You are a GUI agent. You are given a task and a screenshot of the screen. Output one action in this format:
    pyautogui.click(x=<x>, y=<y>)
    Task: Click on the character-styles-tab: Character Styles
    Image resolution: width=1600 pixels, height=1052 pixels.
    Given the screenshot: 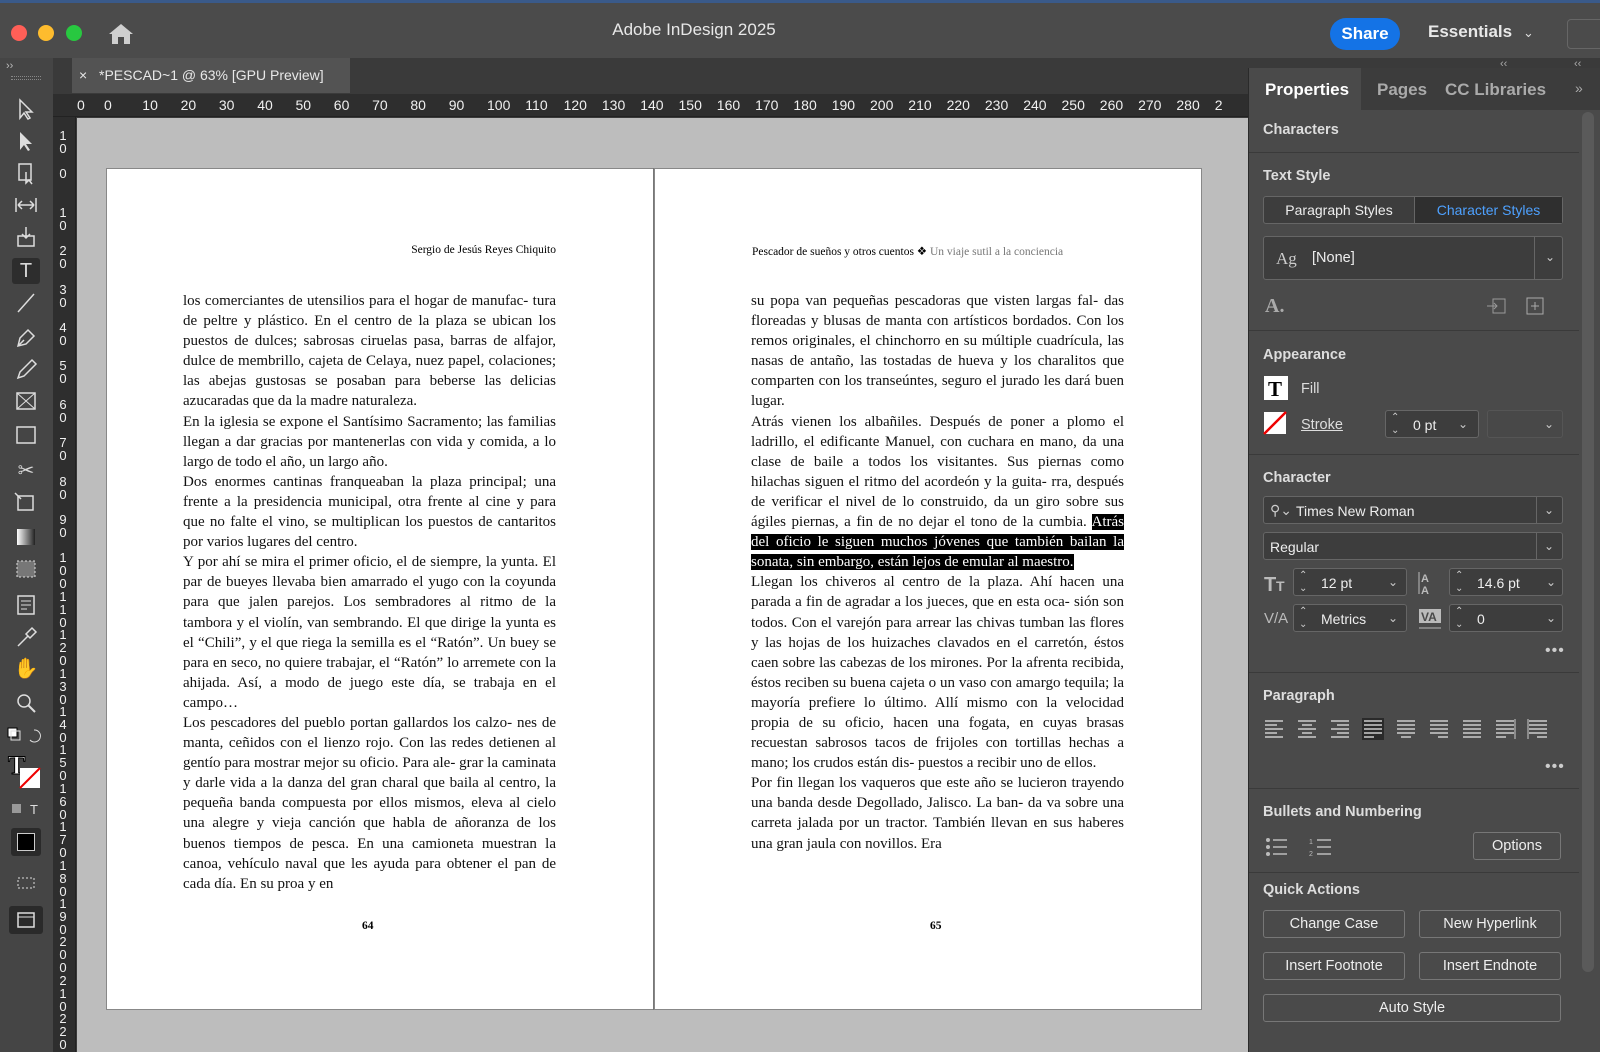 What is the action you would take?
    pyautogui.click(x=1488, y=210)
    